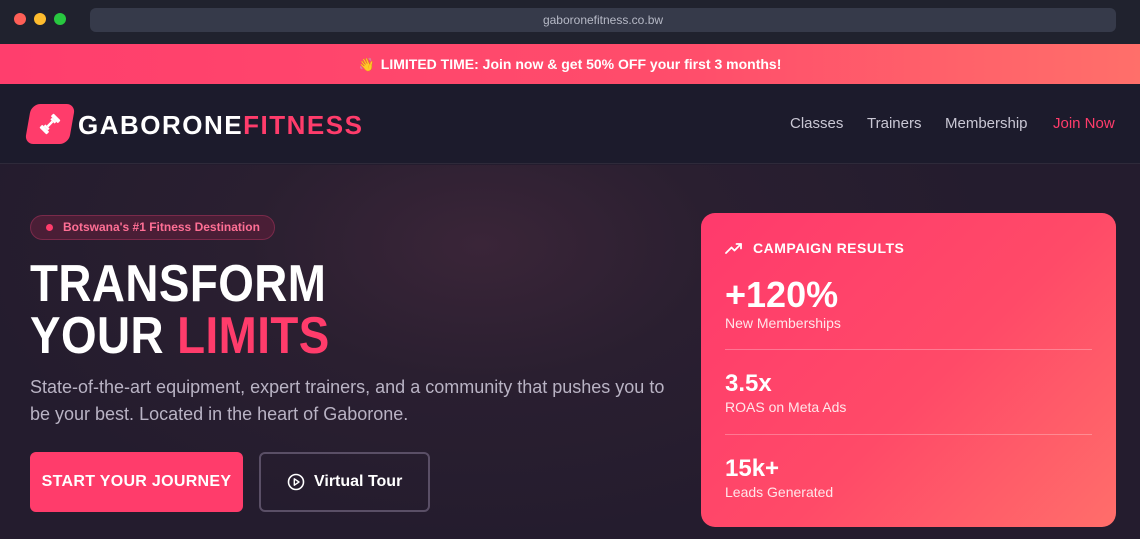  I want to click on play-circle-icon, so click(296, 482).